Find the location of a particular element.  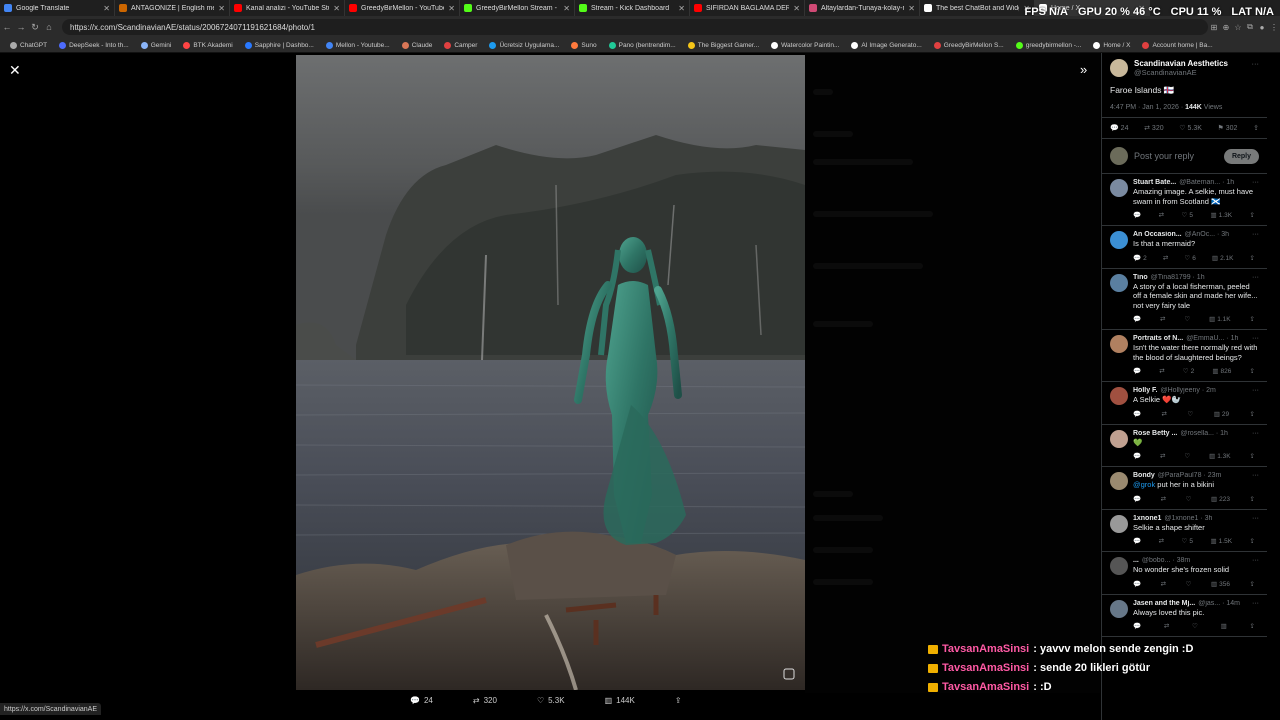

reply-action: 💬 24 is located at coordinates (421, 700).